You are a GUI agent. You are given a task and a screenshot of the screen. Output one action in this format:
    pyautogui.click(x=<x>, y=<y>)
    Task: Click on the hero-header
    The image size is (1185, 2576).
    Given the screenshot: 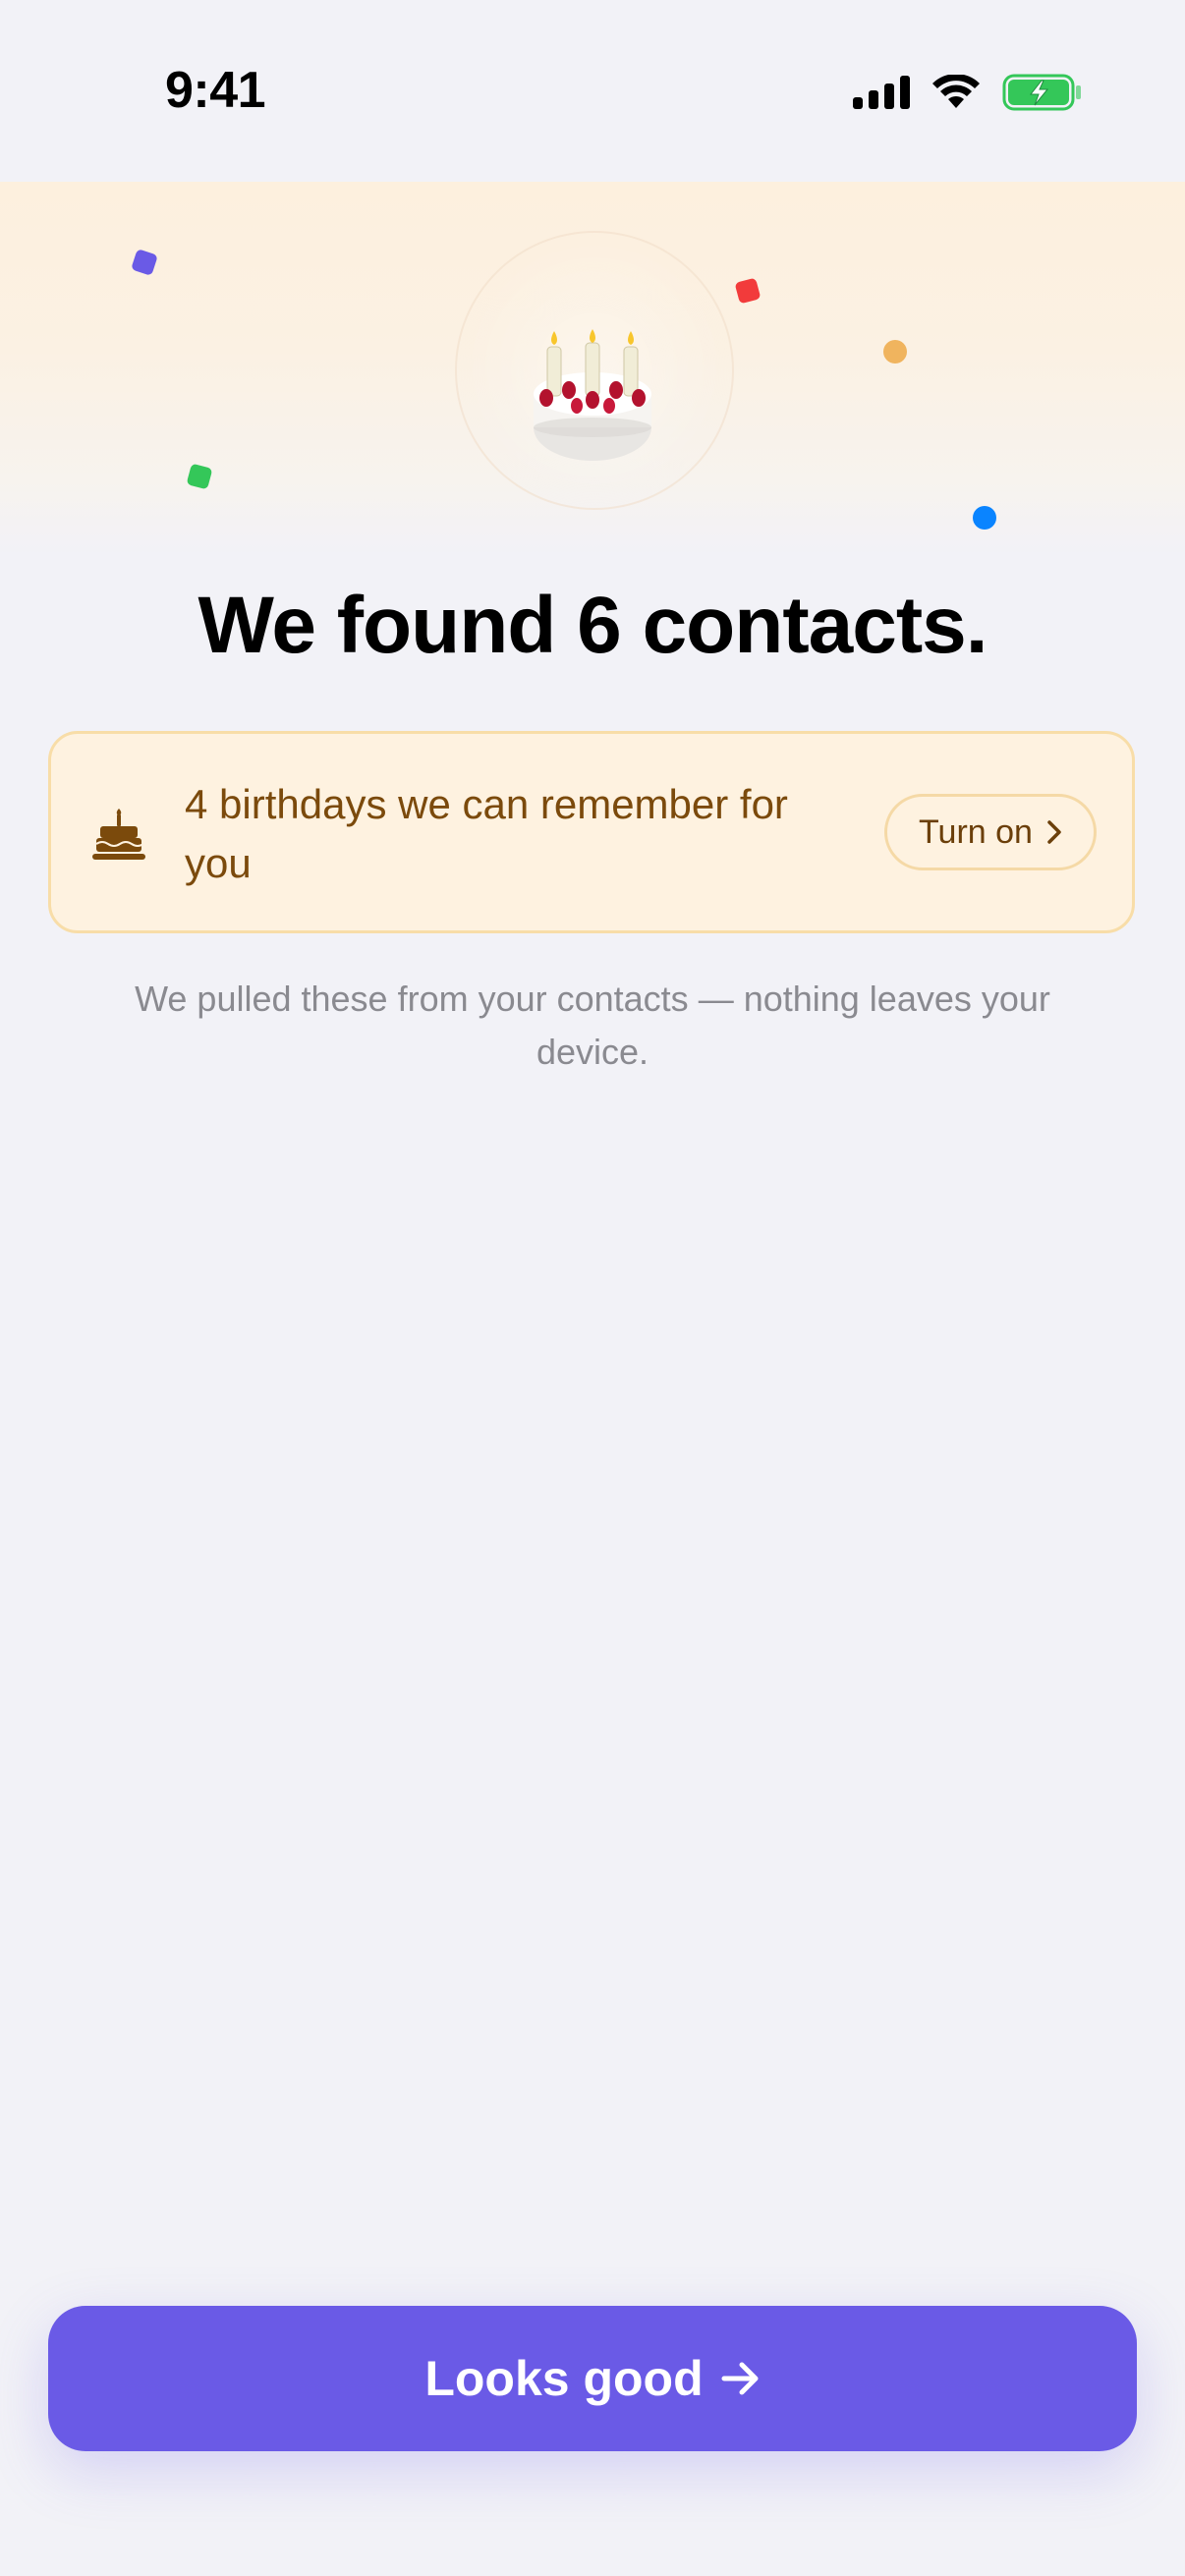 What is the action you would take?
    pyautogui.click(x=592, y=368)
    